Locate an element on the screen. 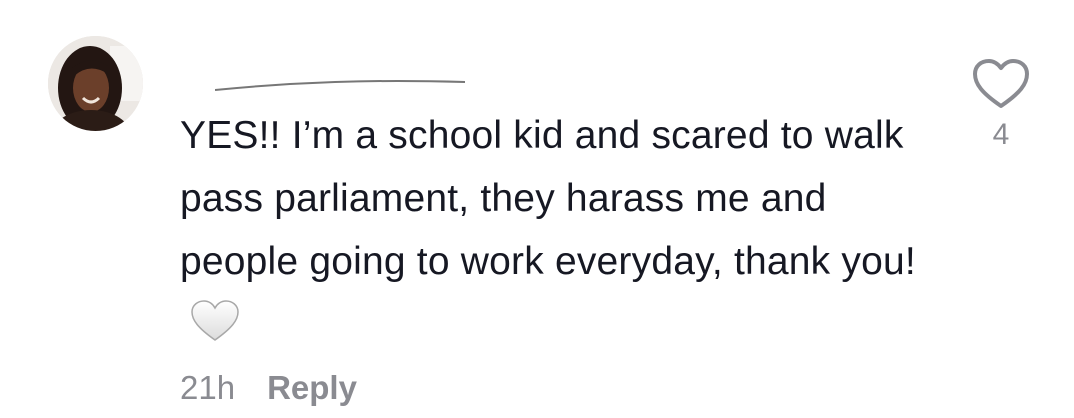 The height and width of the screenshot is (418, 1074). like-area: 4 is located at coordinates (1001, 105).